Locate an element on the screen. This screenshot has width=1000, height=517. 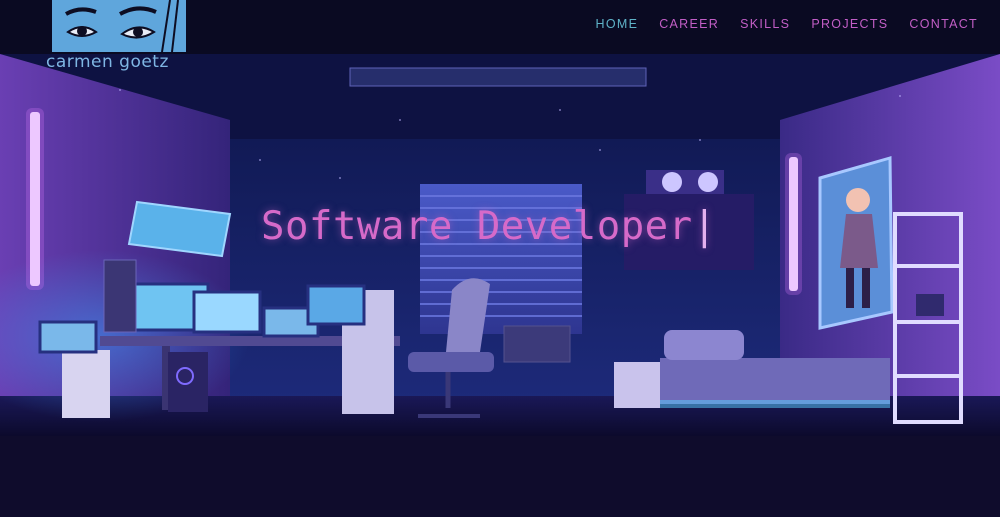
nav-home: HOME is located at coordinates (617, 24).